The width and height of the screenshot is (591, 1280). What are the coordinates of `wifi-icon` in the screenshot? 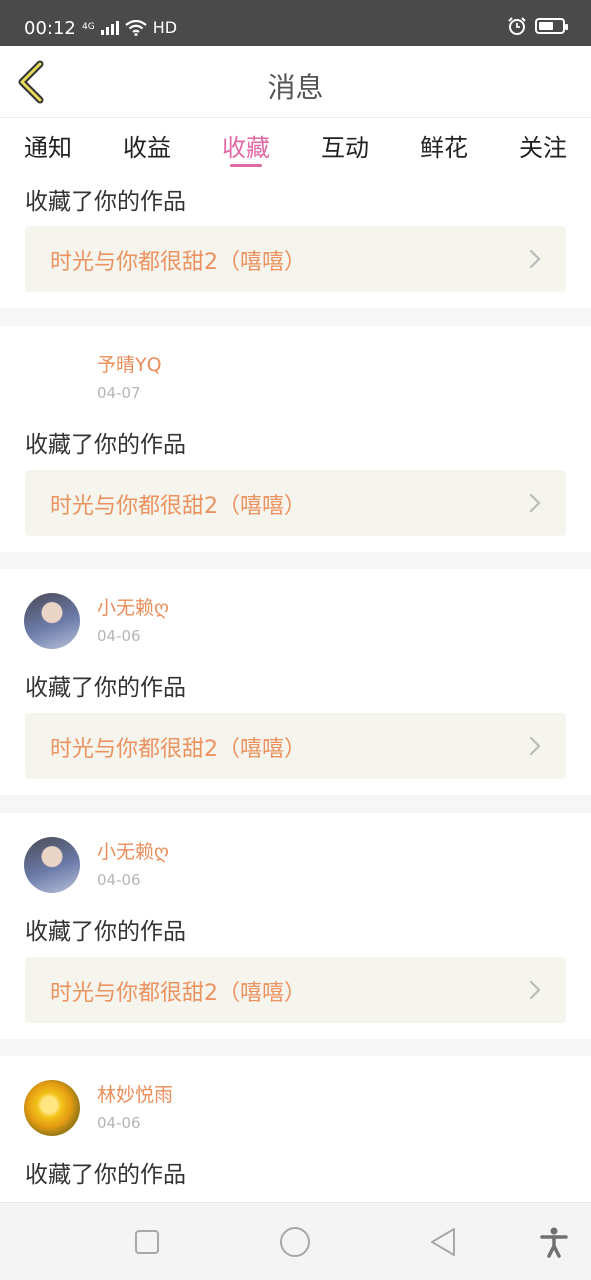 It's located at (136, 27).